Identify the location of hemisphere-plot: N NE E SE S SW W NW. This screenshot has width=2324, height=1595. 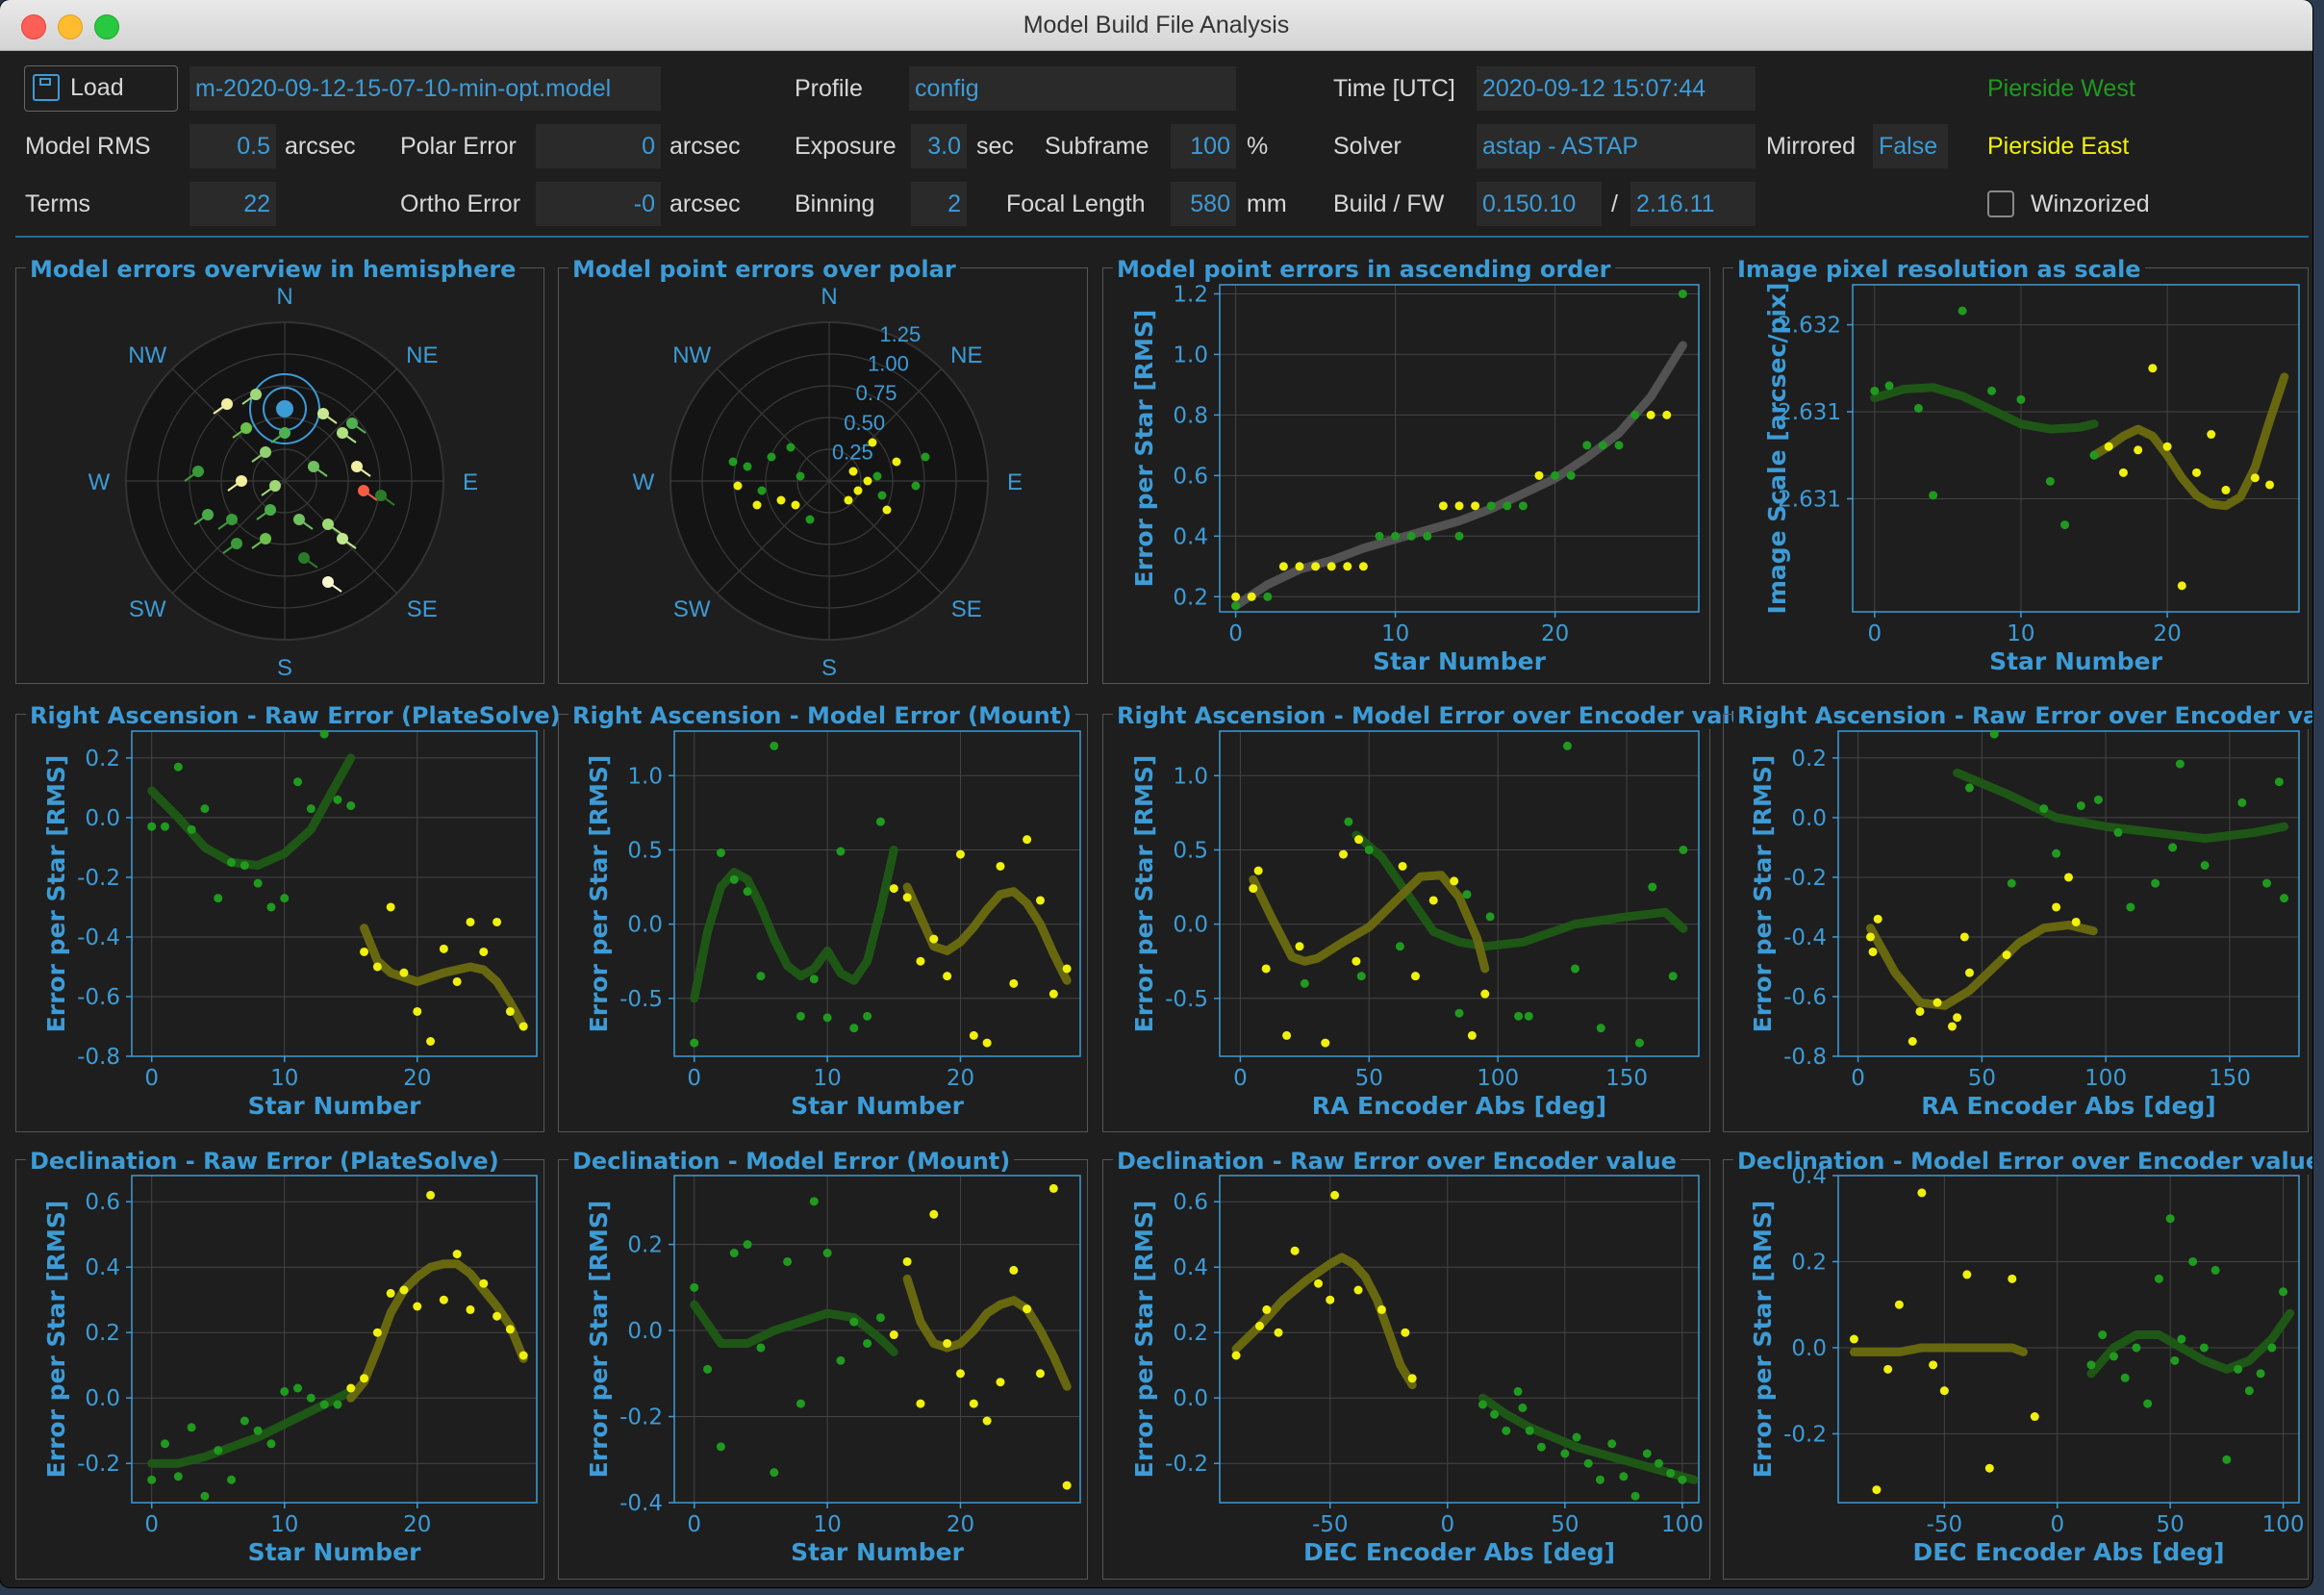
(280, 476).